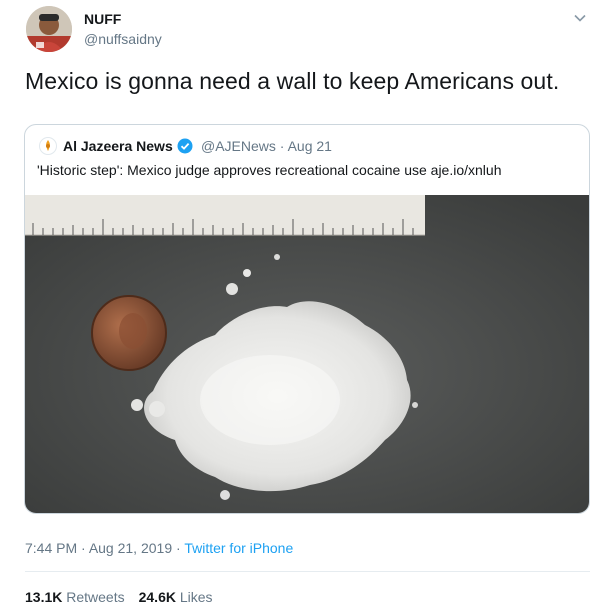 This screenshot has width=612, height=615. What do you see at coordinates (266, 146) in the screenshot?
I see `quoted-handle-date: @AJENews · Aug 21` at bounding box center [266, 146].